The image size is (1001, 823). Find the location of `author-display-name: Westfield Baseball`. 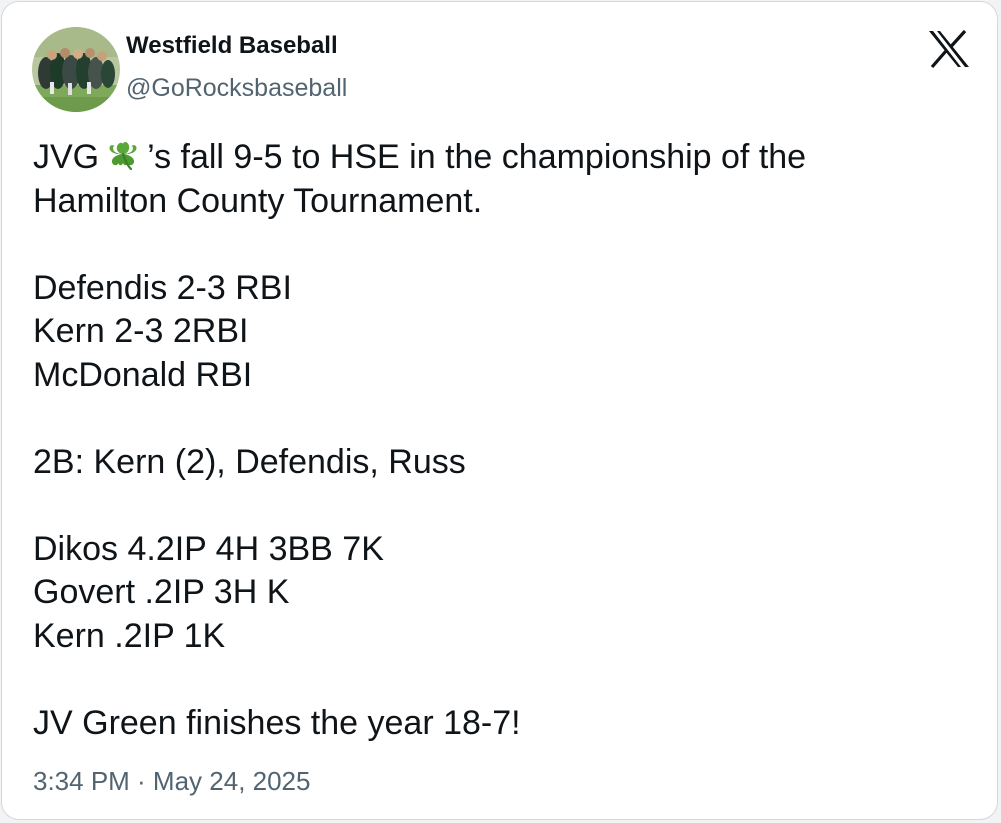

author-display-name: Westfield Baseball is located at coordinates (232, 46).